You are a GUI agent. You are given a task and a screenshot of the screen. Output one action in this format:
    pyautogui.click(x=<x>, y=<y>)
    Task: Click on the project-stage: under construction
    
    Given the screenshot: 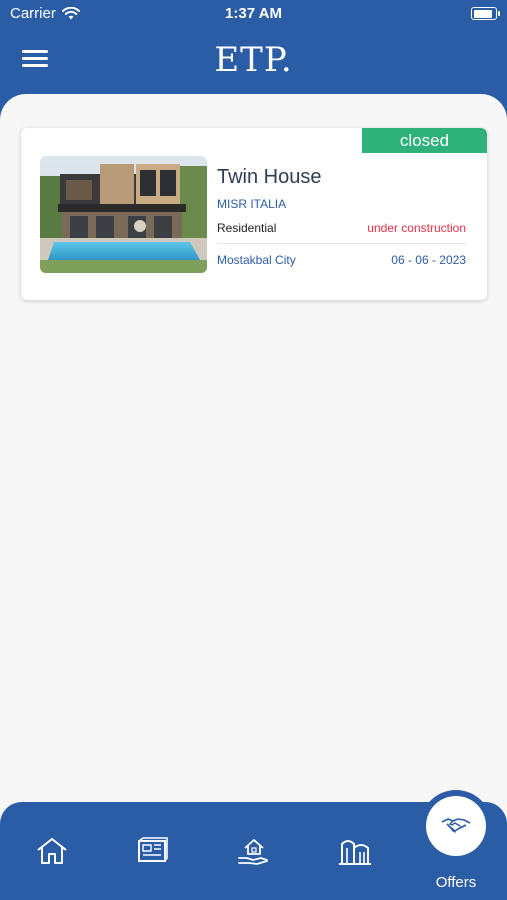 What is the action you would take?
    pyautogui.click(x=416, y=228)
    